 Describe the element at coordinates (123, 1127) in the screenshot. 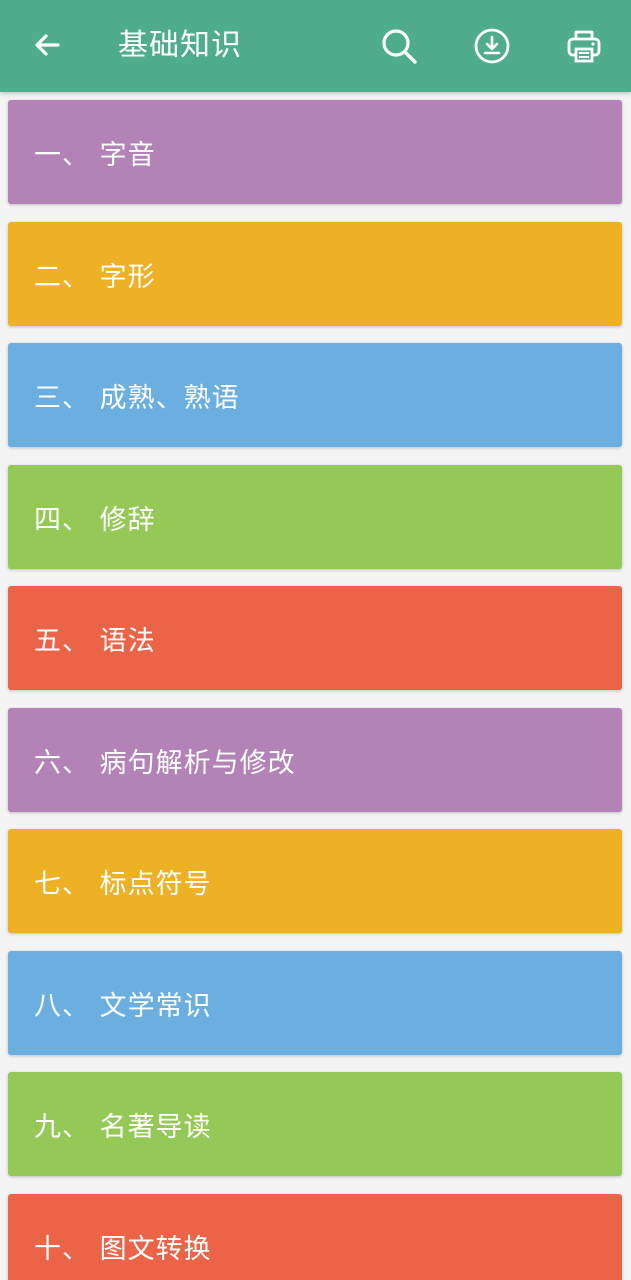

I see `list-item-label: 九、 名著导读` at that location.